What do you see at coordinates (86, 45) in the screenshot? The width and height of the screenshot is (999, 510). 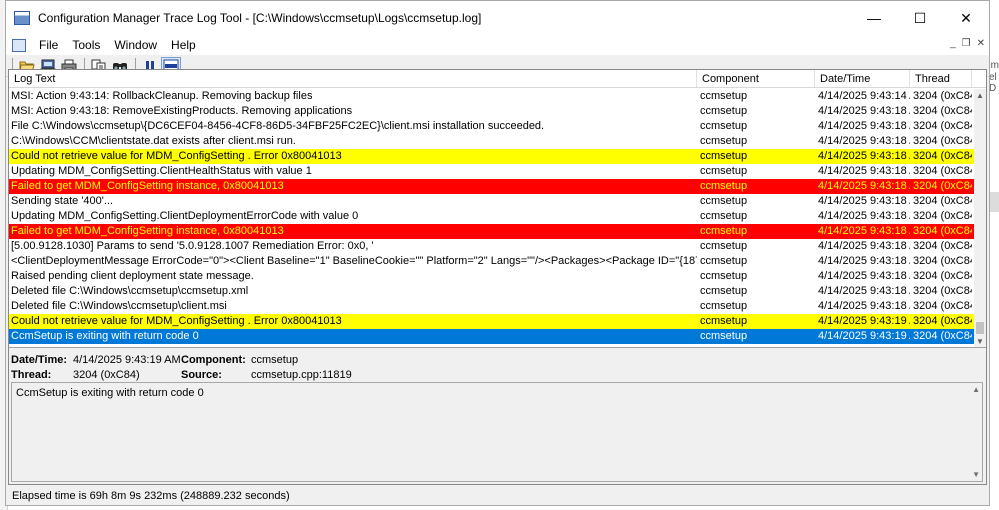 I see `menu-tools: Tools` at bounding box center [86, 45].